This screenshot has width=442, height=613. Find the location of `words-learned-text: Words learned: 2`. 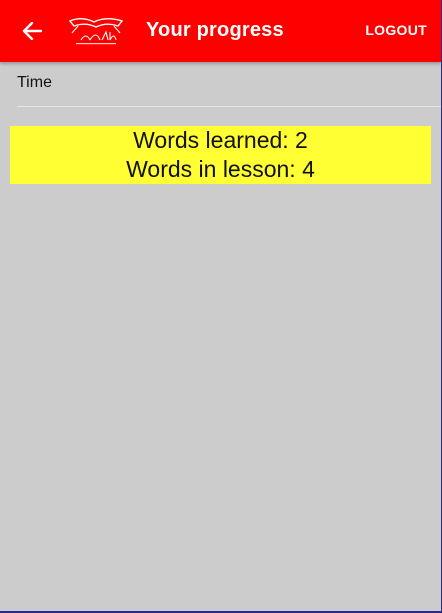

words-learned-text: Words learned: 2 is located at coordinates (220, 140).